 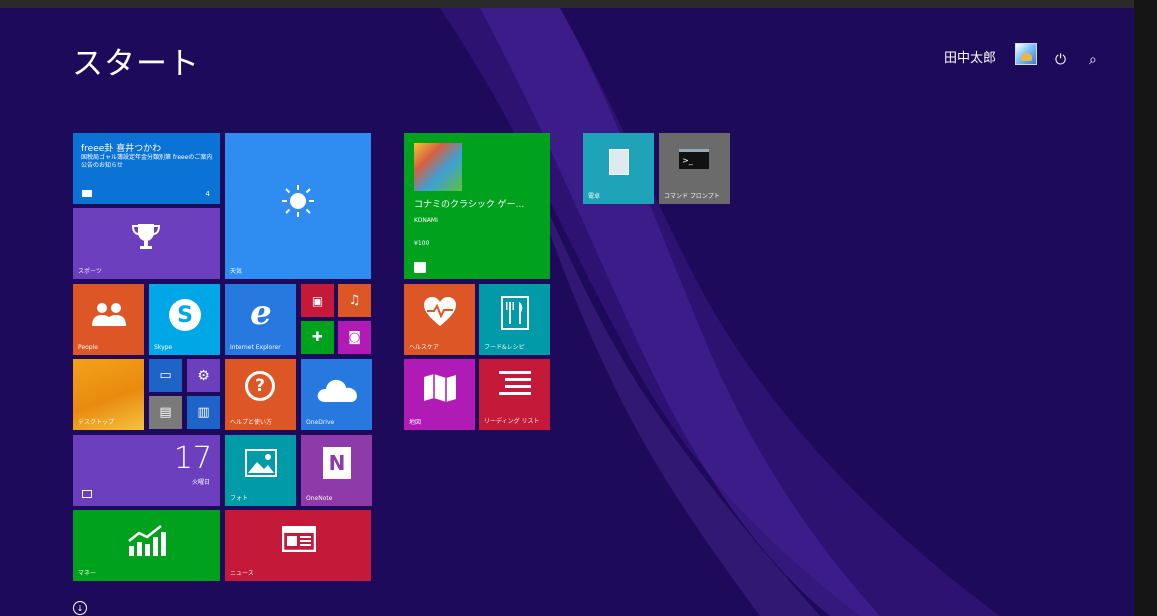 I want to click on tile-onedrive: OneDrive, so click(x=336, y=394).